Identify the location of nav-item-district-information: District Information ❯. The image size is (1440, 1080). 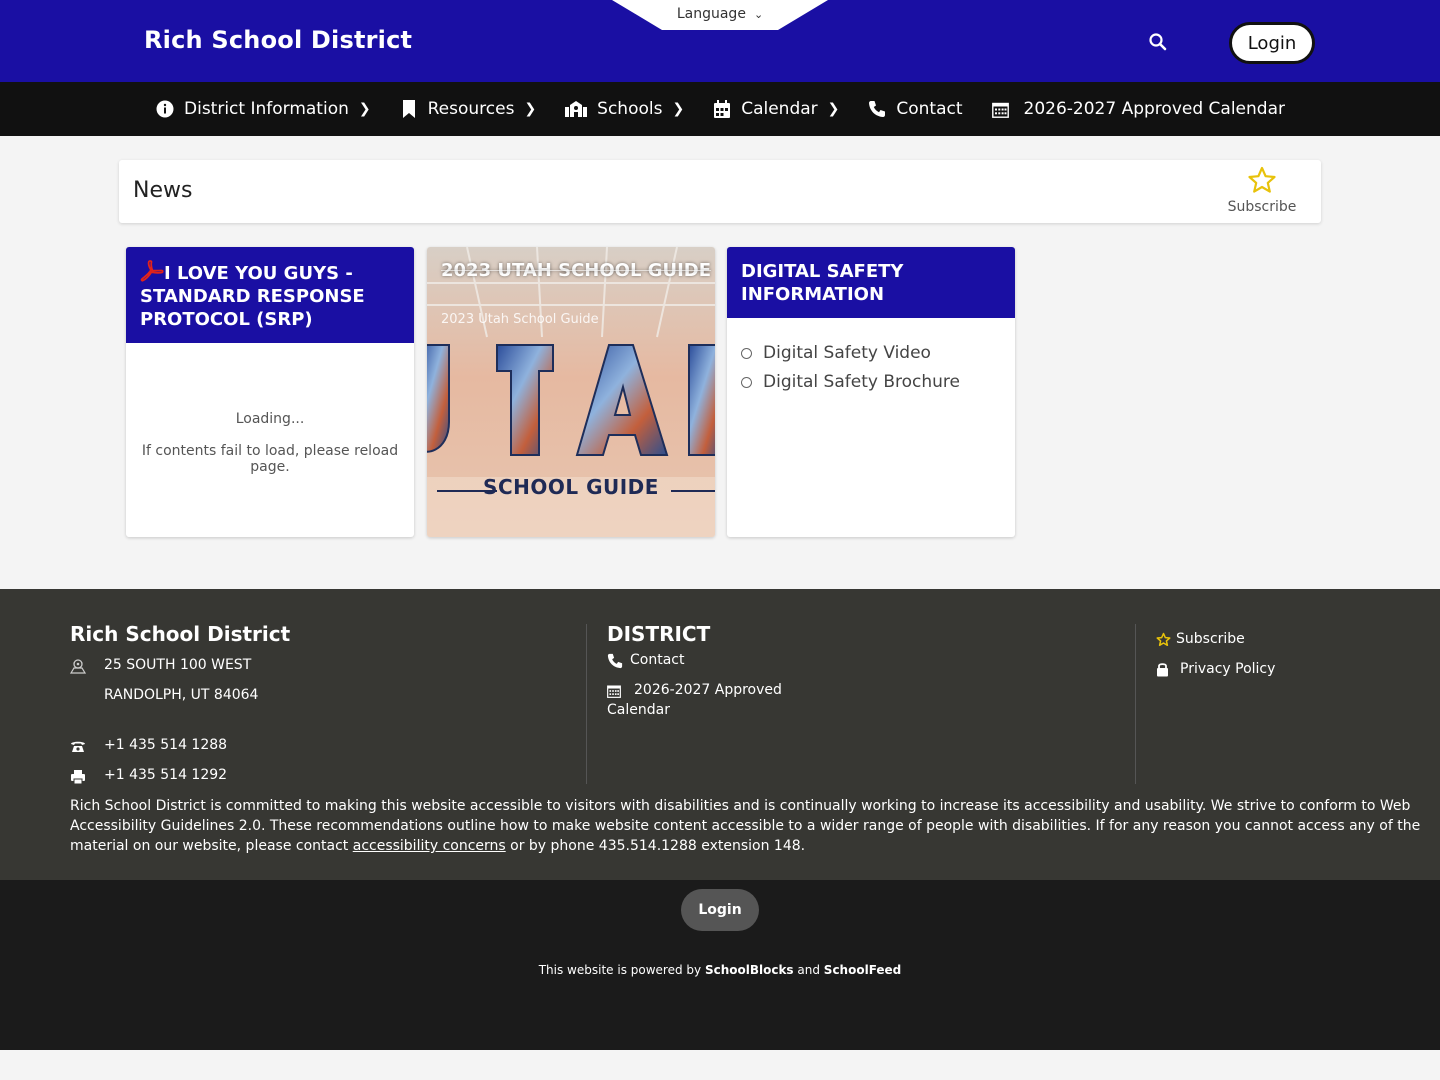
(263, 109).